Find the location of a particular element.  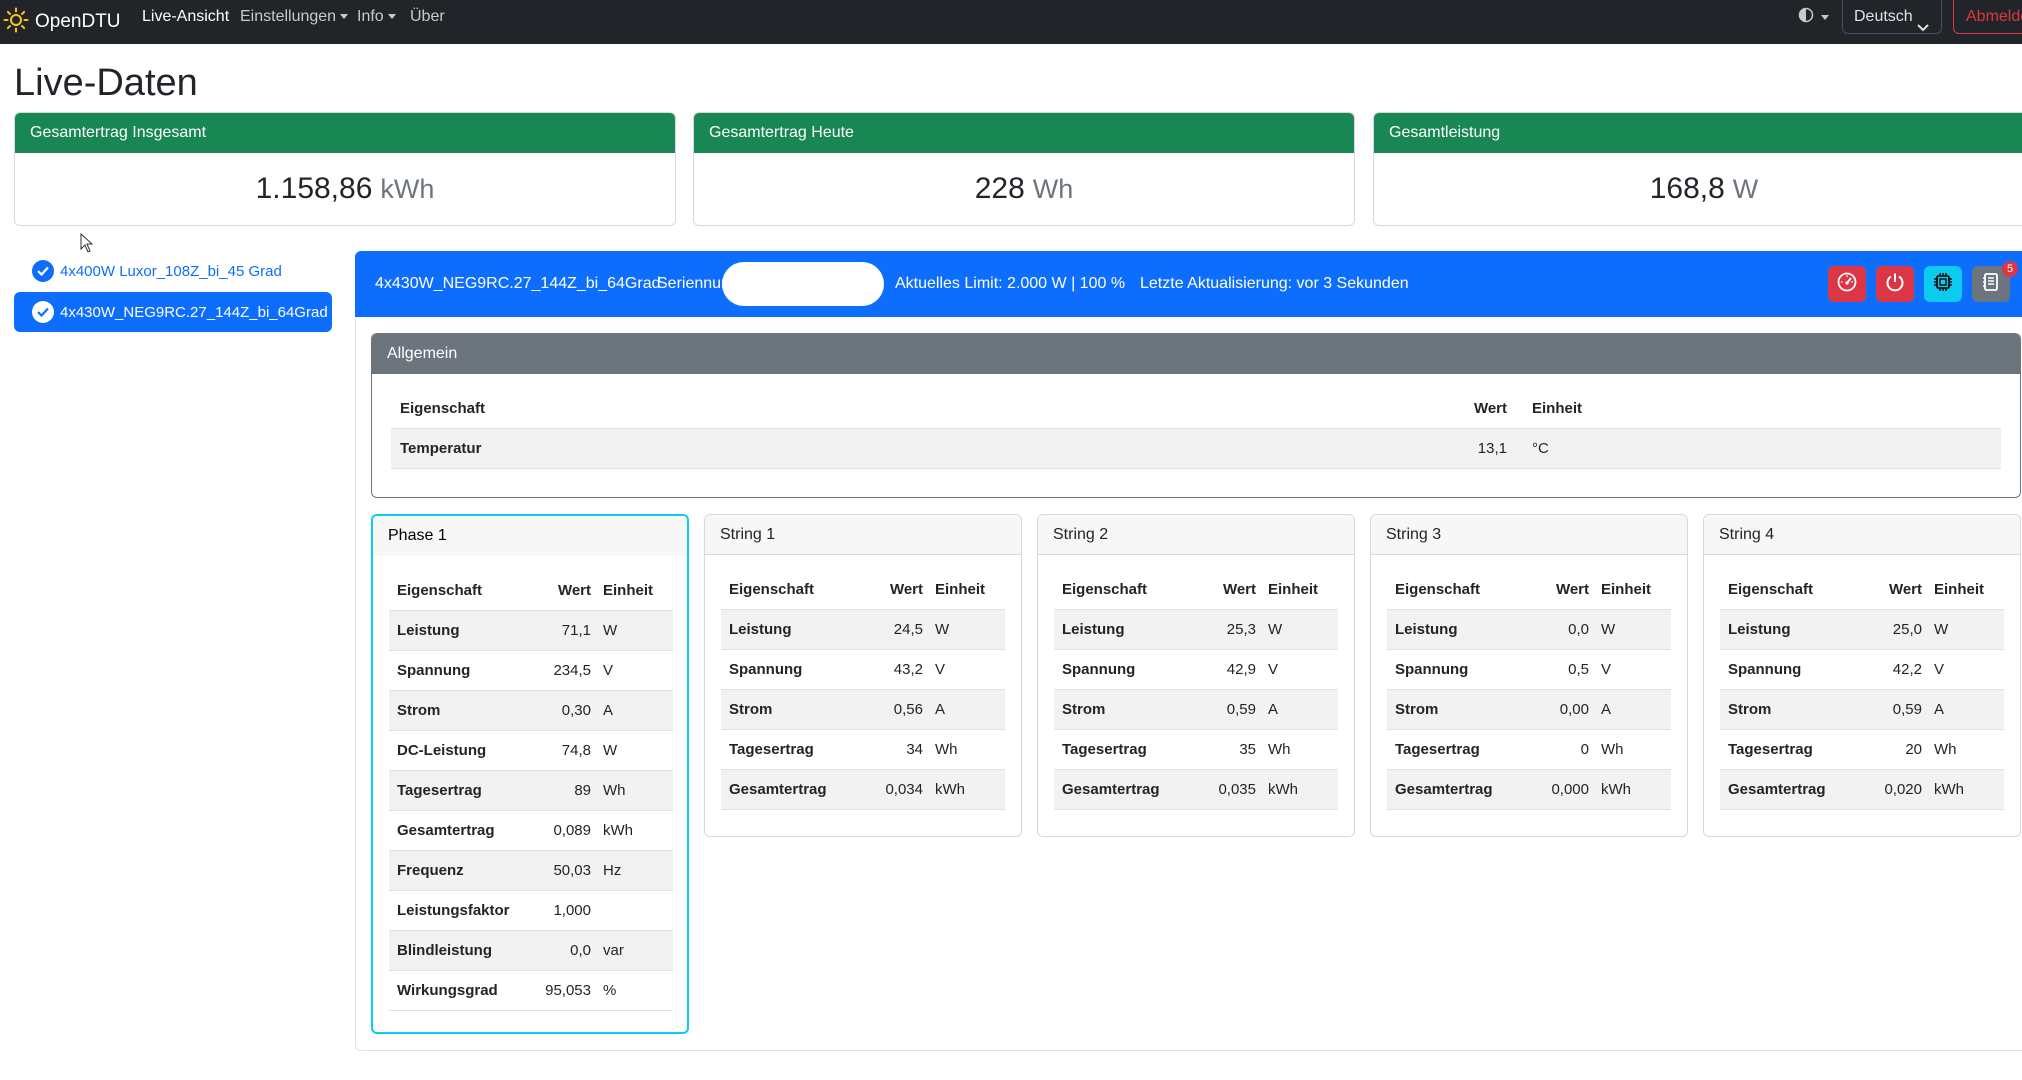

page-title: Live-Daten is located at coordinates (106, 83).